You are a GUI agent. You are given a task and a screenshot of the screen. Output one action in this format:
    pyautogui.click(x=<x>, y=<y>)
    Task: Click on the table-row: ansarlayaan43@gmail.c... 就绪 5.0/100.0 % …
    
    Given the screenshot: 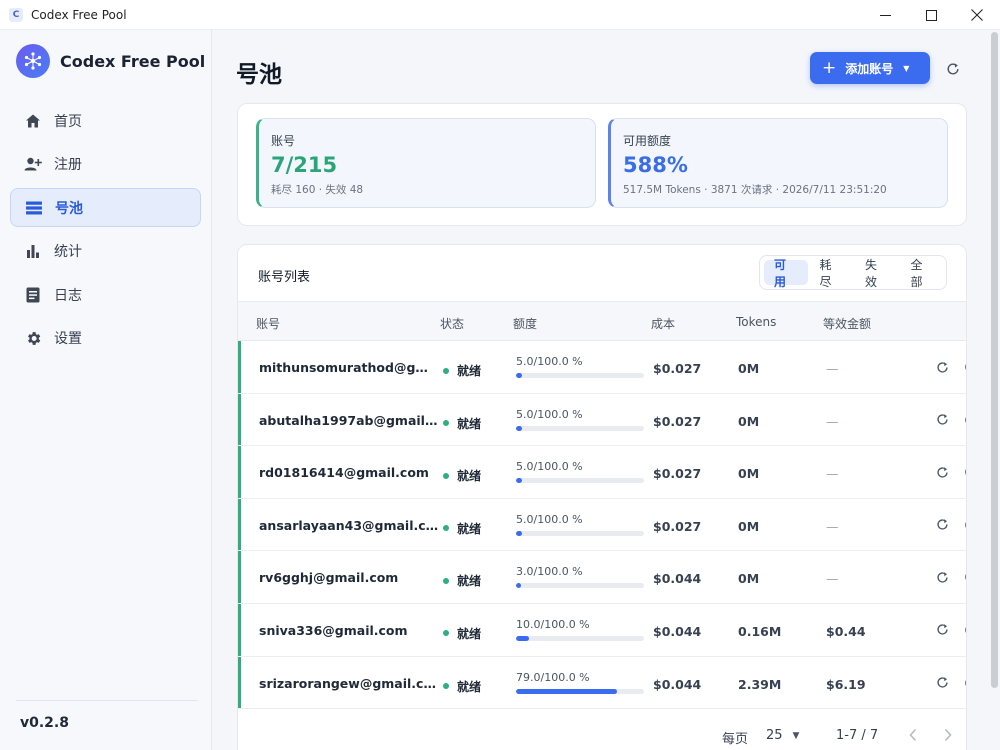 What is the action you would take?
    pyautogui.click(x=602, y=525)
    